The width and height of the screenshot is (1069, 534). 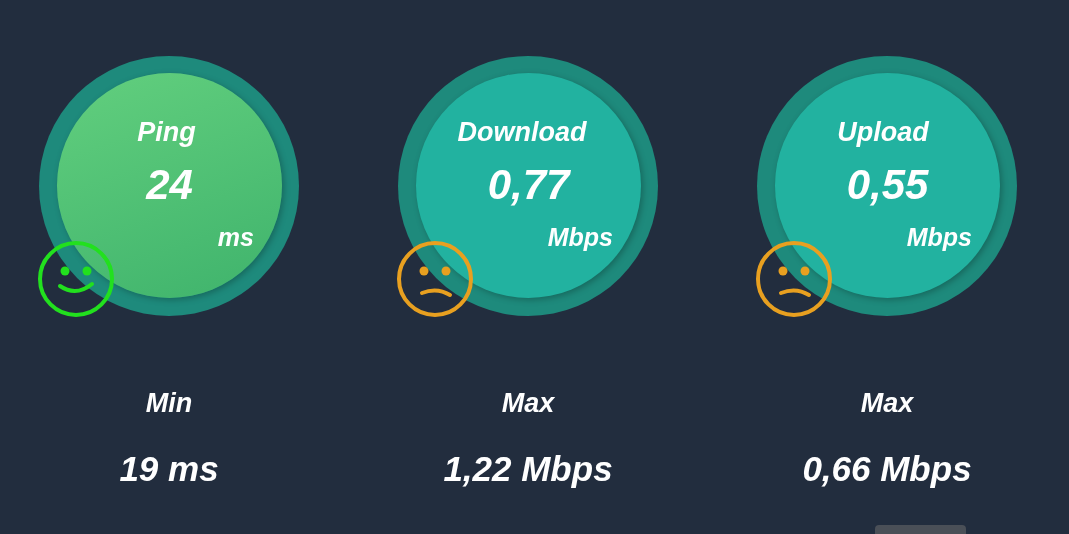 What do you see at coordinates (166, 132) in the screenshot?
I see `metric-label: Ping` at bounding box center [166, 132].